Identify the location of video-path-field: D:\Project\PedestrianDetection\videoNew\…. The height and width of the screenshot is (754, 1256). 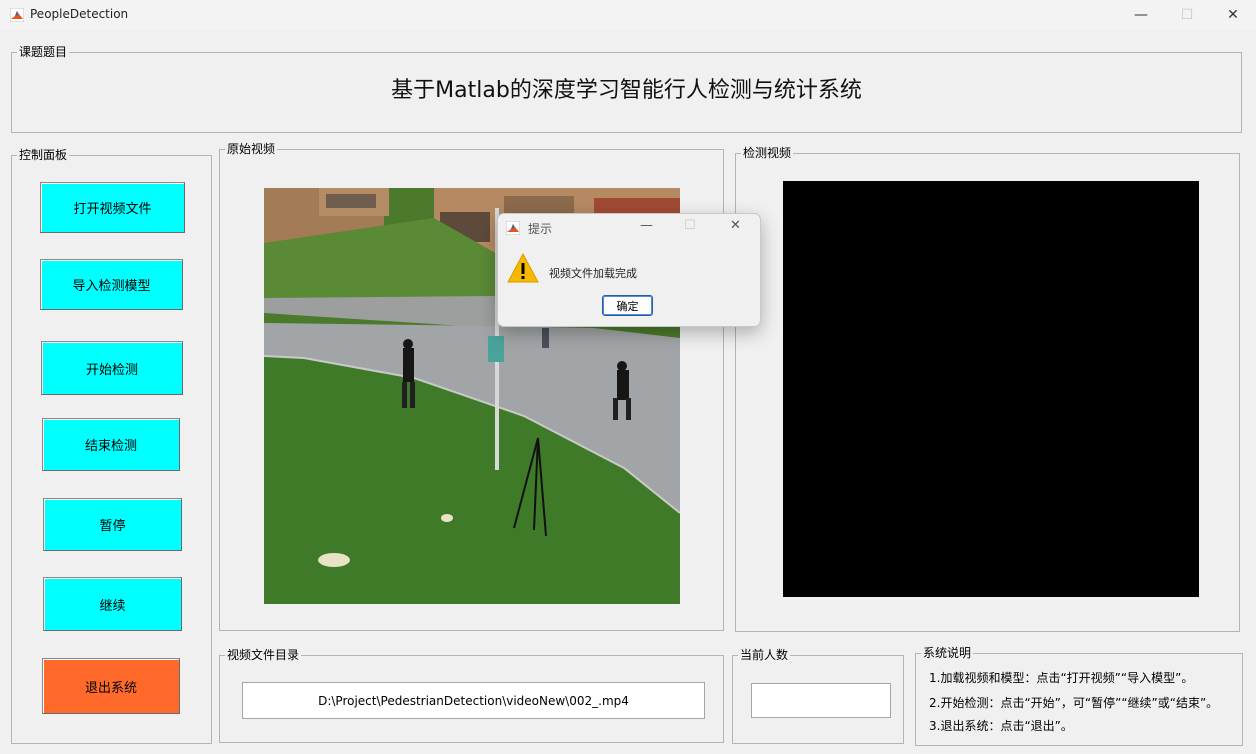
(473, 700).